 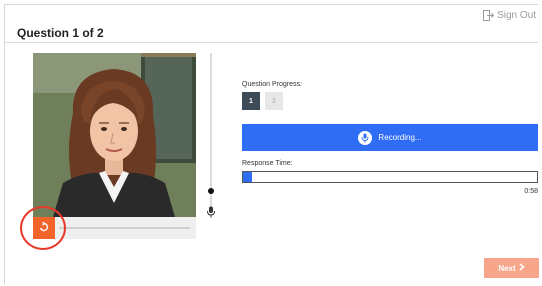 I want to click on next-button: Next, so click(x=511, y=268).